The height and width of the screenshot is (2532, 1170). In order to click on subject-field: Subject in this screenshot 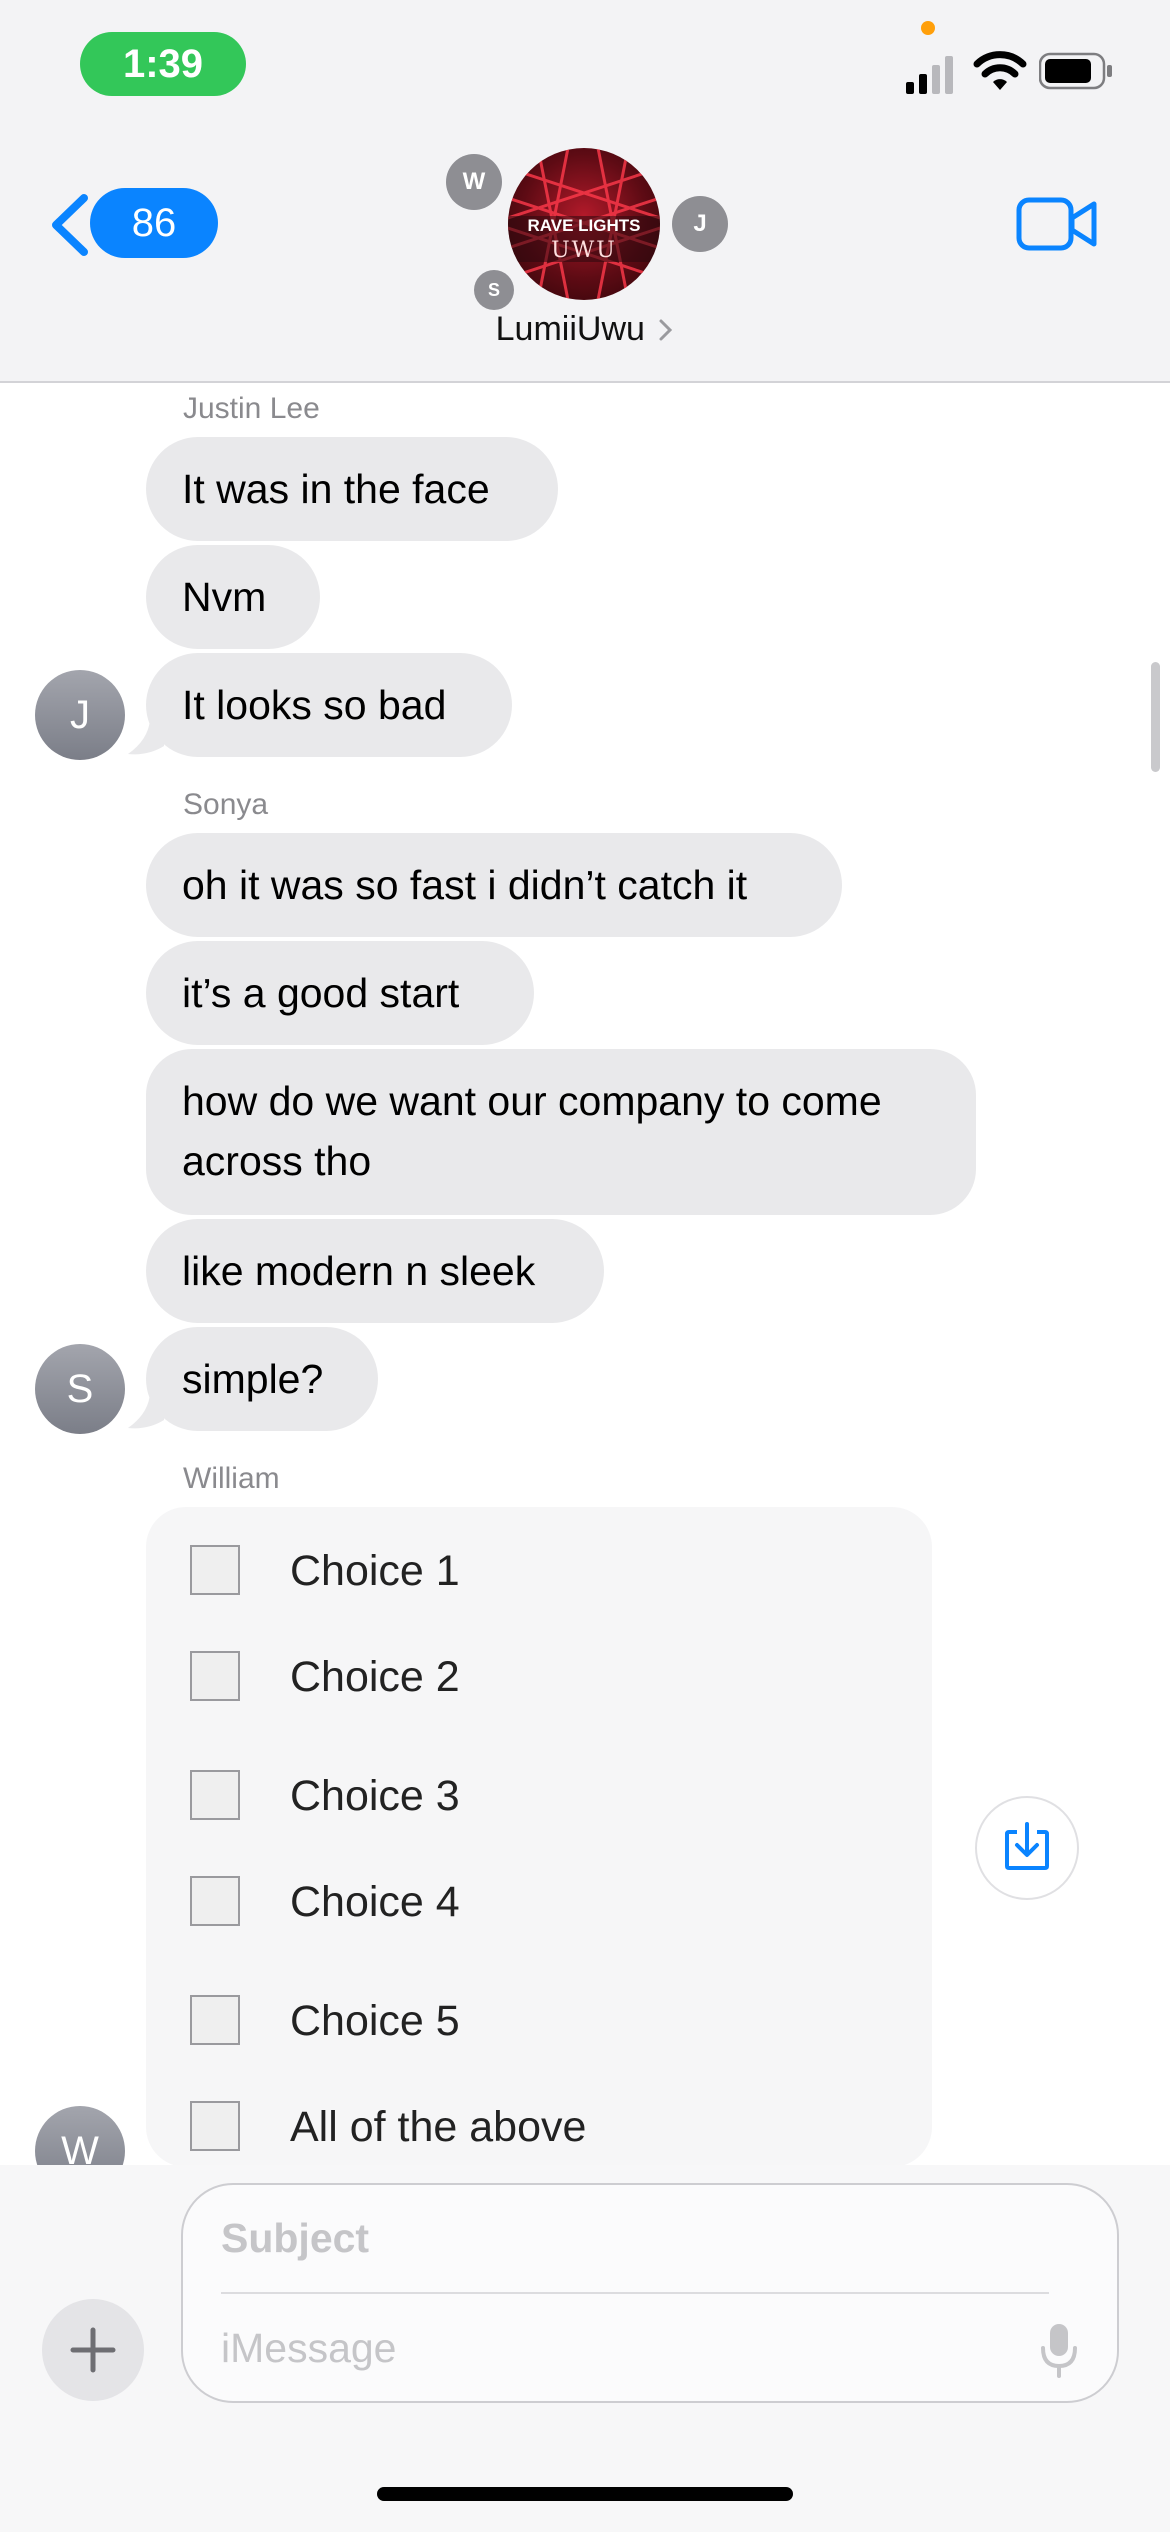, I will do `click(295, 2238)`.